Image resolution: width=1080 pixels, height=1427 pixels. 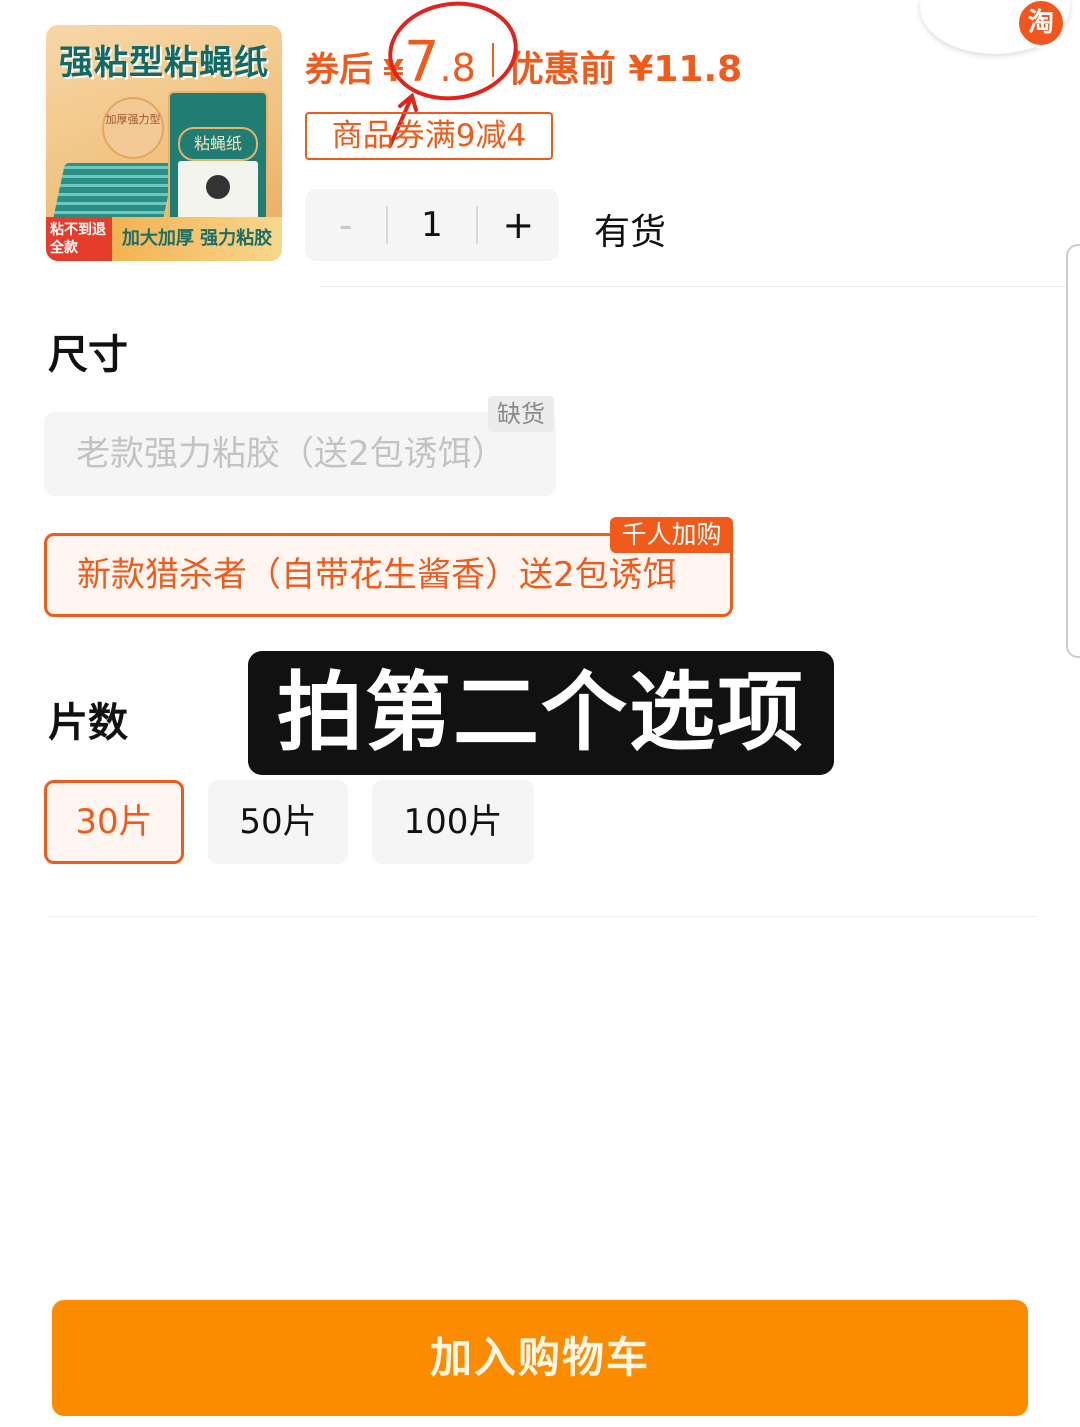 What do you see at coordinates (521, 414) in the screenshot?
I see `out-of-stock-badge: 缺货` at bounding box center [521, 414].